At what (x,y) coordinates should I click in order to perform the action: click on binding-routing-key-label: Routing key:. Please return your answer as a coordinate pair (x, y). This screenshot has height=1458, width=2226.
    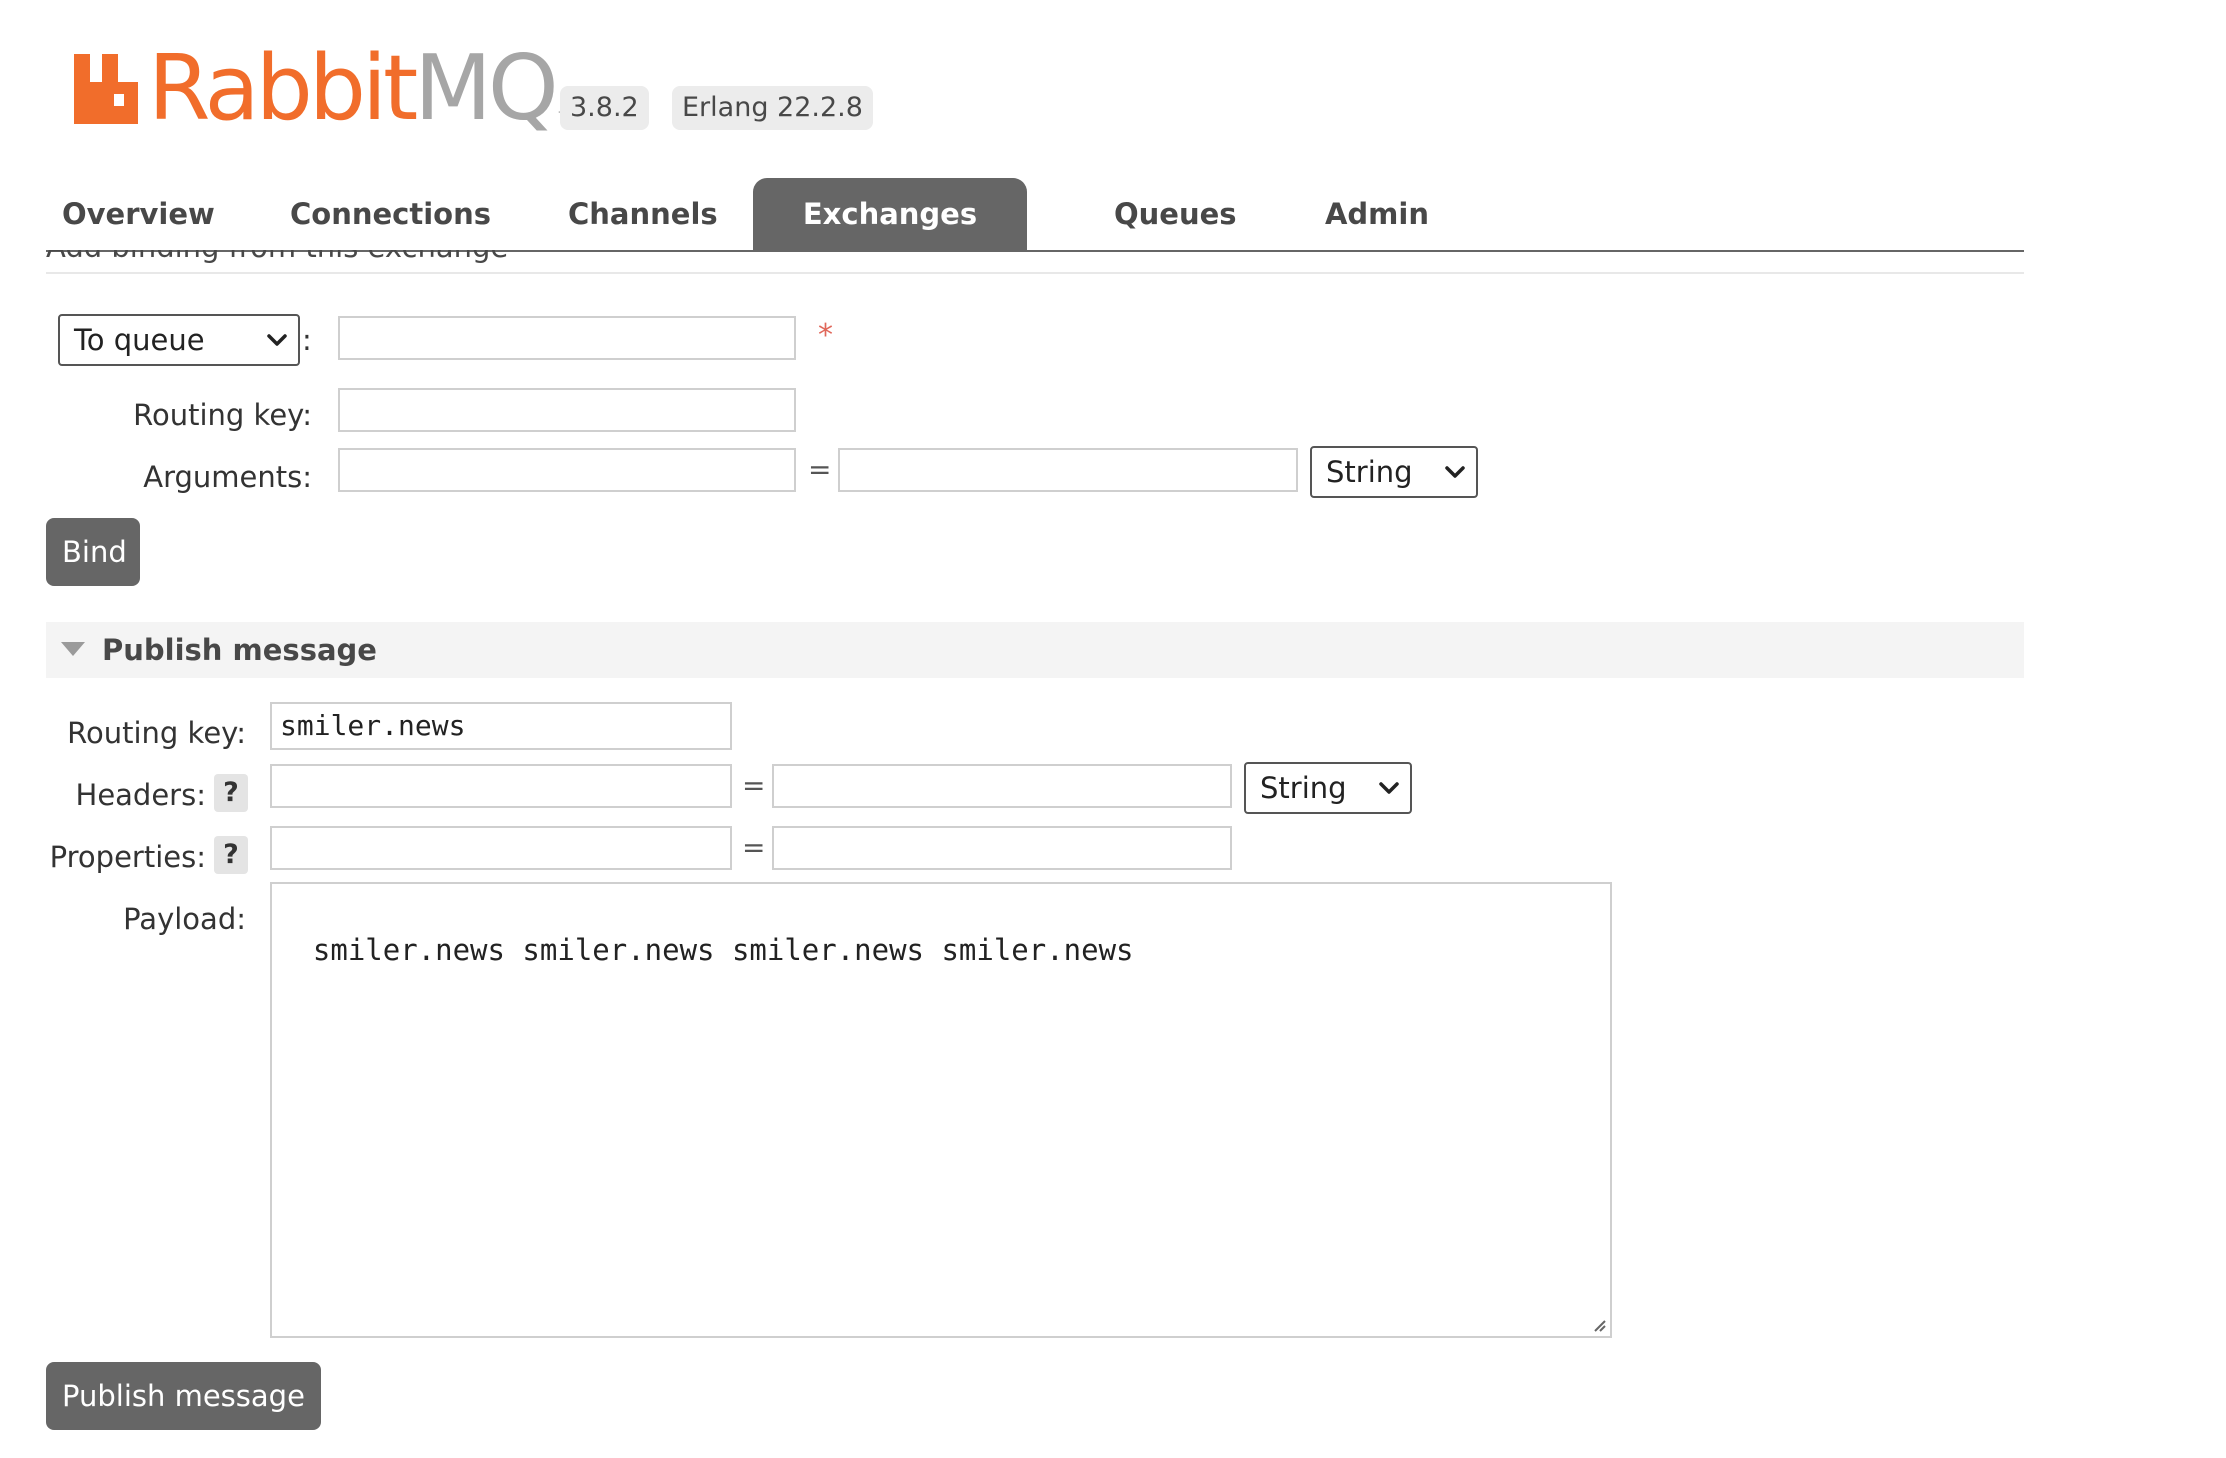
    Looking at the image, I should click on (222, 415).